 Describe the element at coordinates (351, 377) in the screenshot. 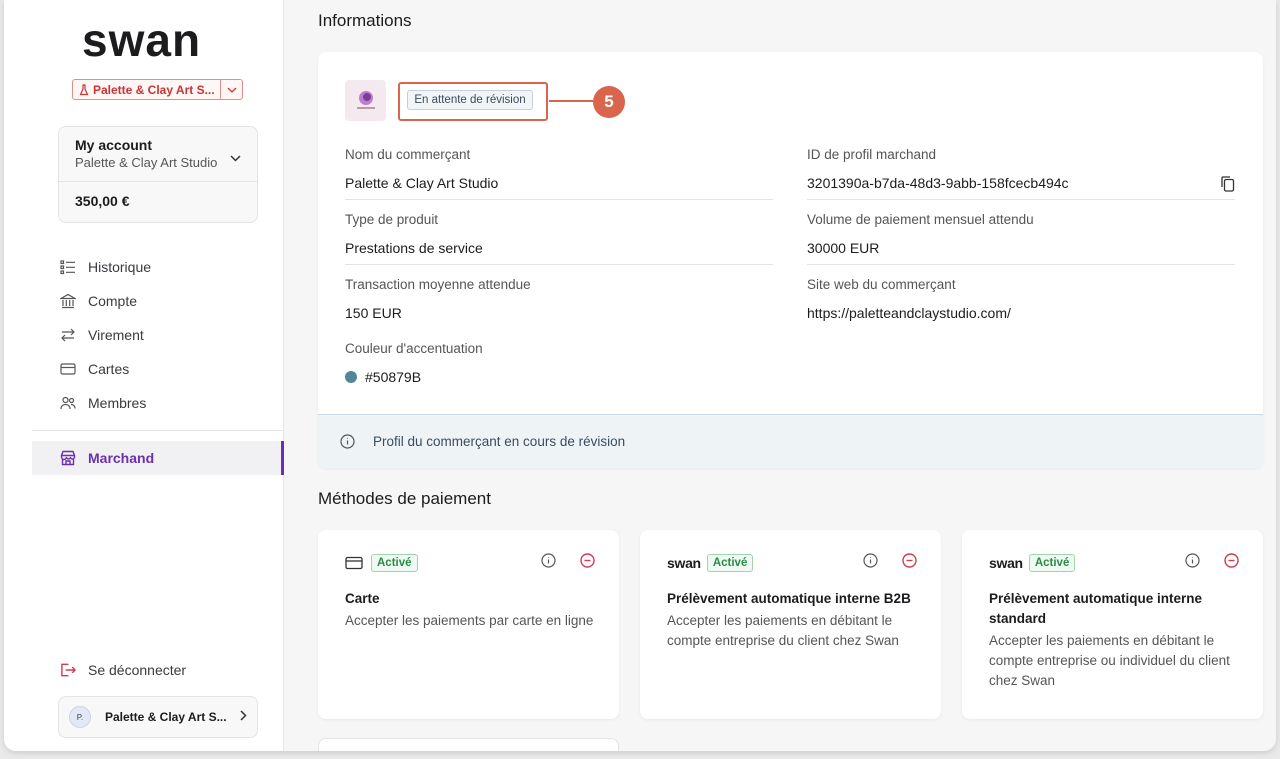

I see `color-swatch` at that location.